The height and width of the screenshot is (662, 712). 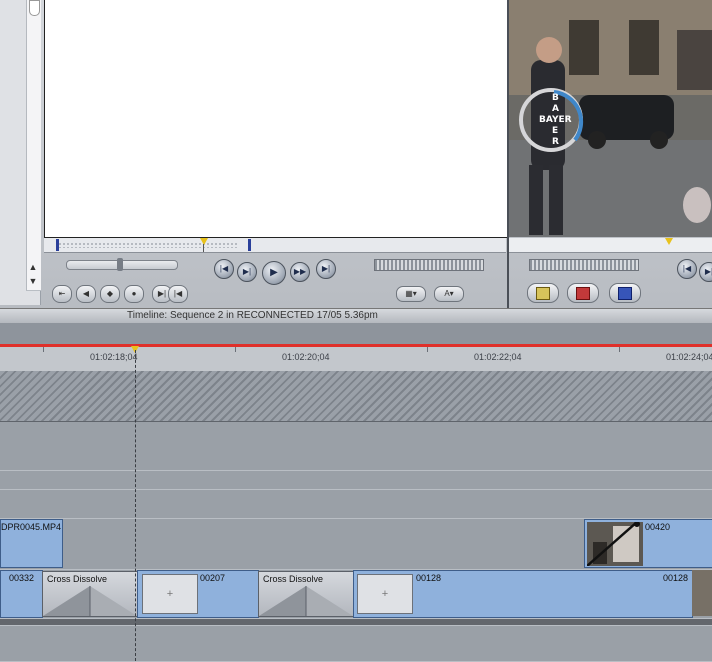 What do you see at coordinates (34, 8) in the screenshot?
I see `scroll-thumb` at bounding box center [34, 8].